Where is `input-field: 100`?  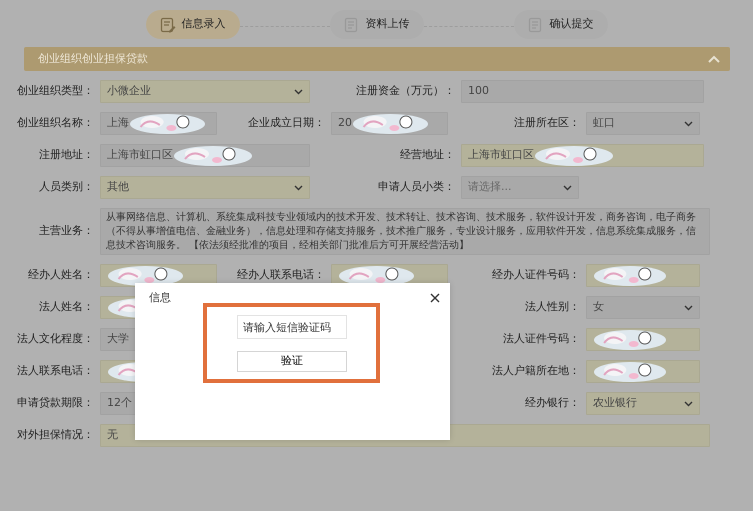
input-field: 100 is located at coordinates (582, 91).